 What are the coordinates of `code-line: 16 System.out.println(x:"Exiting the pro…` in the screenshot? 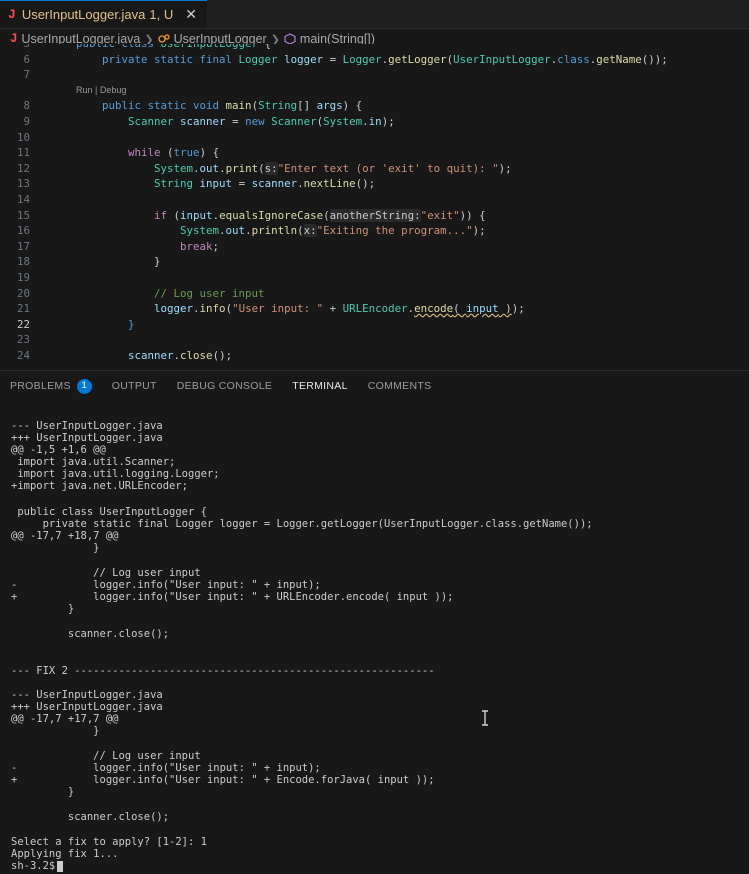 It's located at (374, 231).